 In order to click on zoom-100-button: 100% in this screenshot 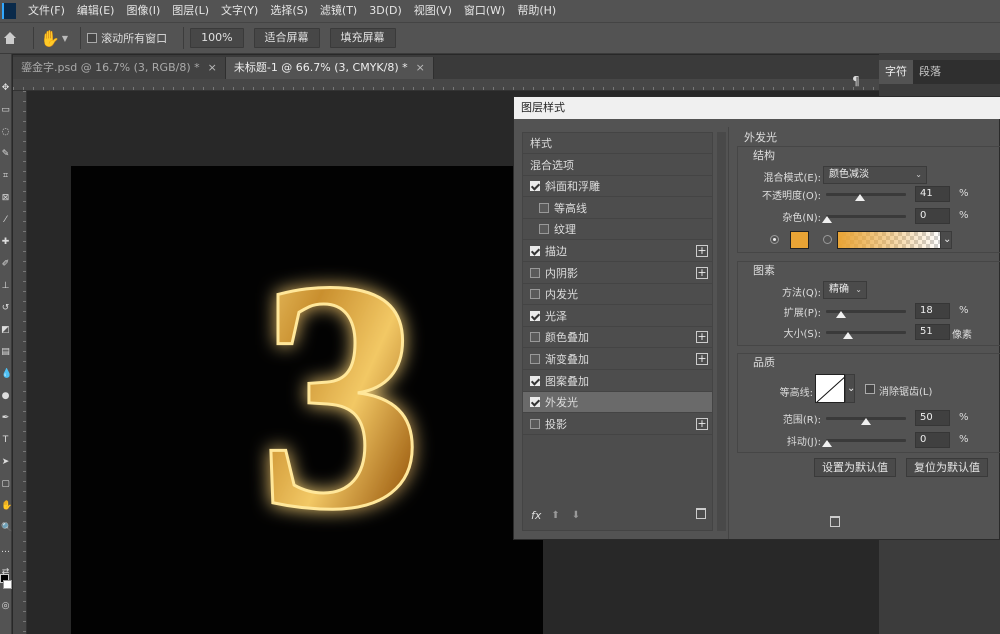, I will do `click(217, 38)`.